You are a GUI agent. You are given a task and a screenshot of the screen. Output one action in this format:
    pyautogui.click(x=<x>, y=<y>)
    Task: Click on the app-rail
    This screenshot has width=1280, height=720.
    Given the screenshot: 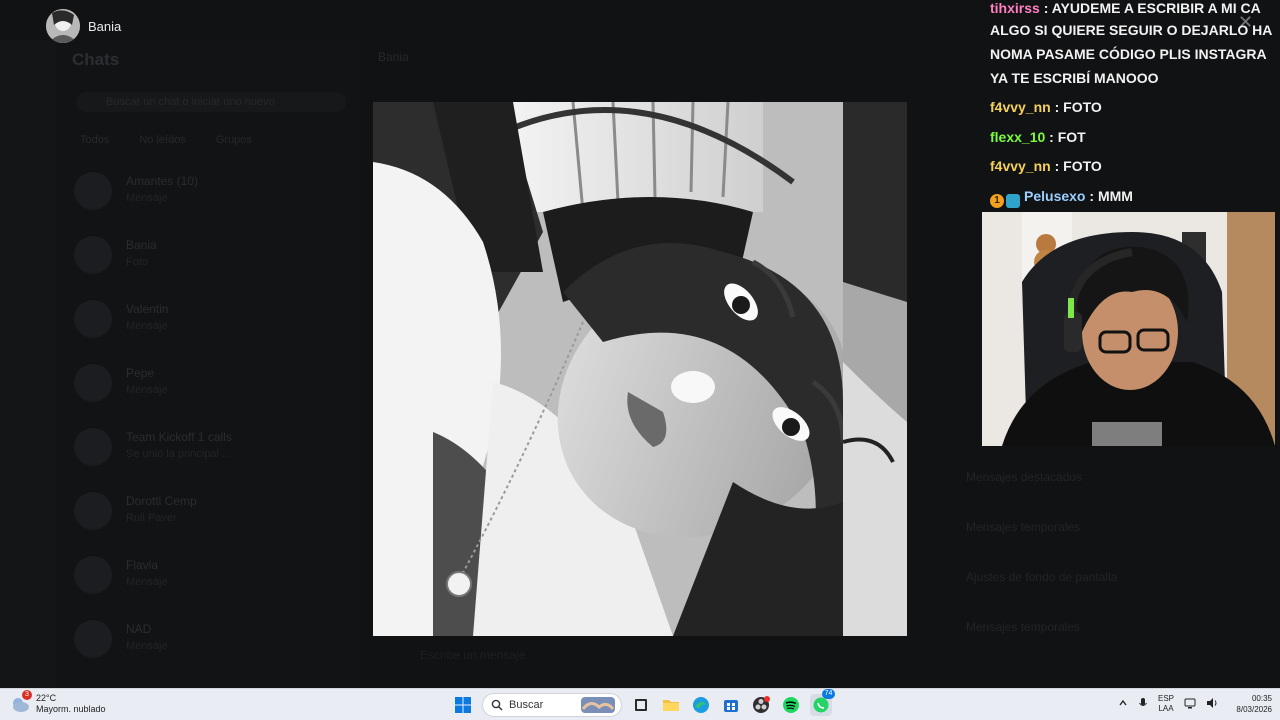 What is the action you would take?
    pyautogui.click(x=28, y=364)
    